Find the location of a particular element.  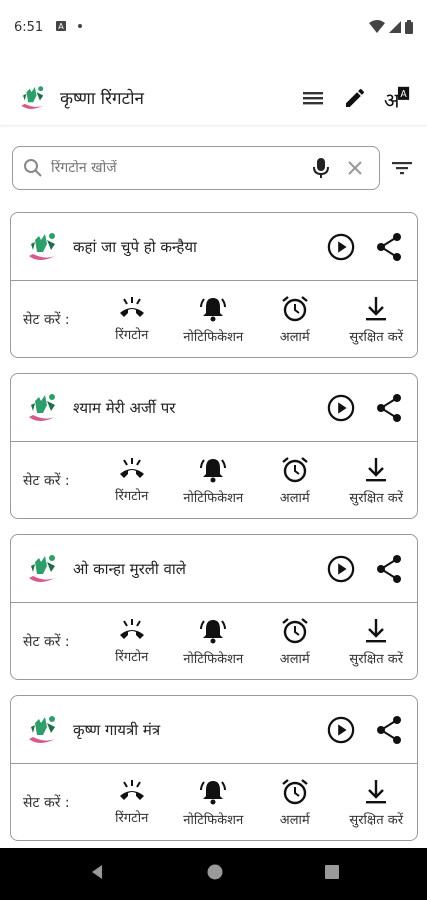

app-title: कृष्णा रिंगटोन is located at coordinates (102, 99).